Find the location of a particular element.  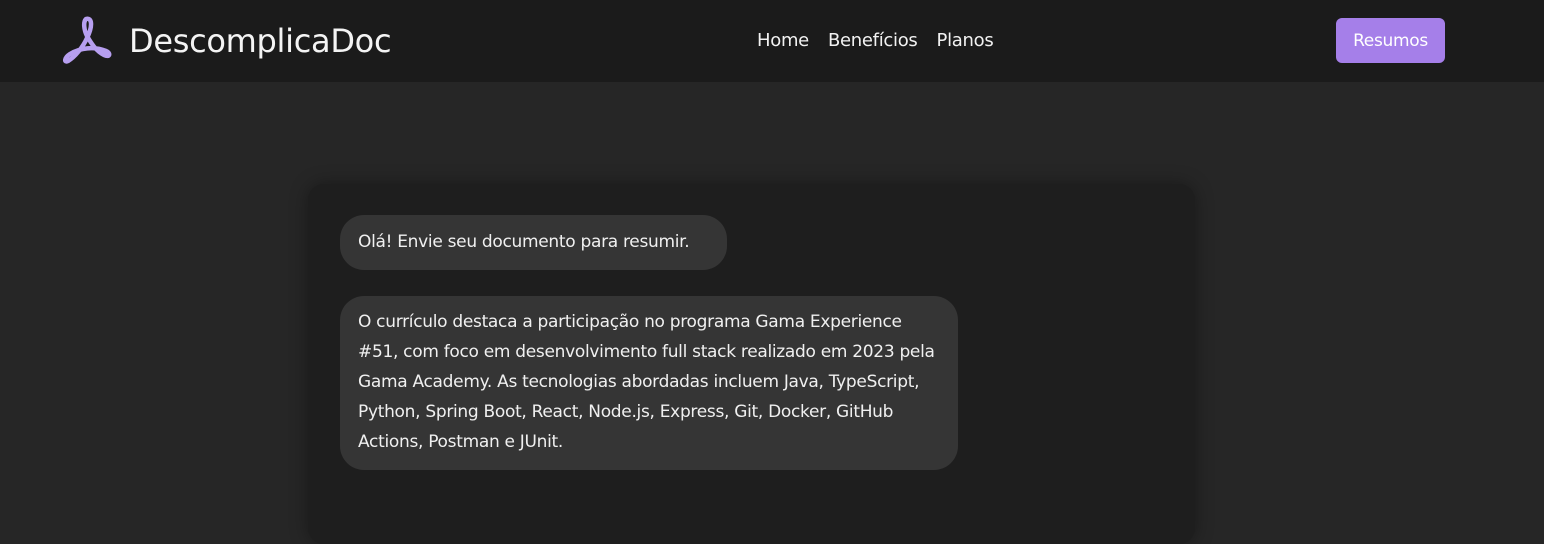

nav-link-beneficios: Benefícios is located at coordinates (873, 41).